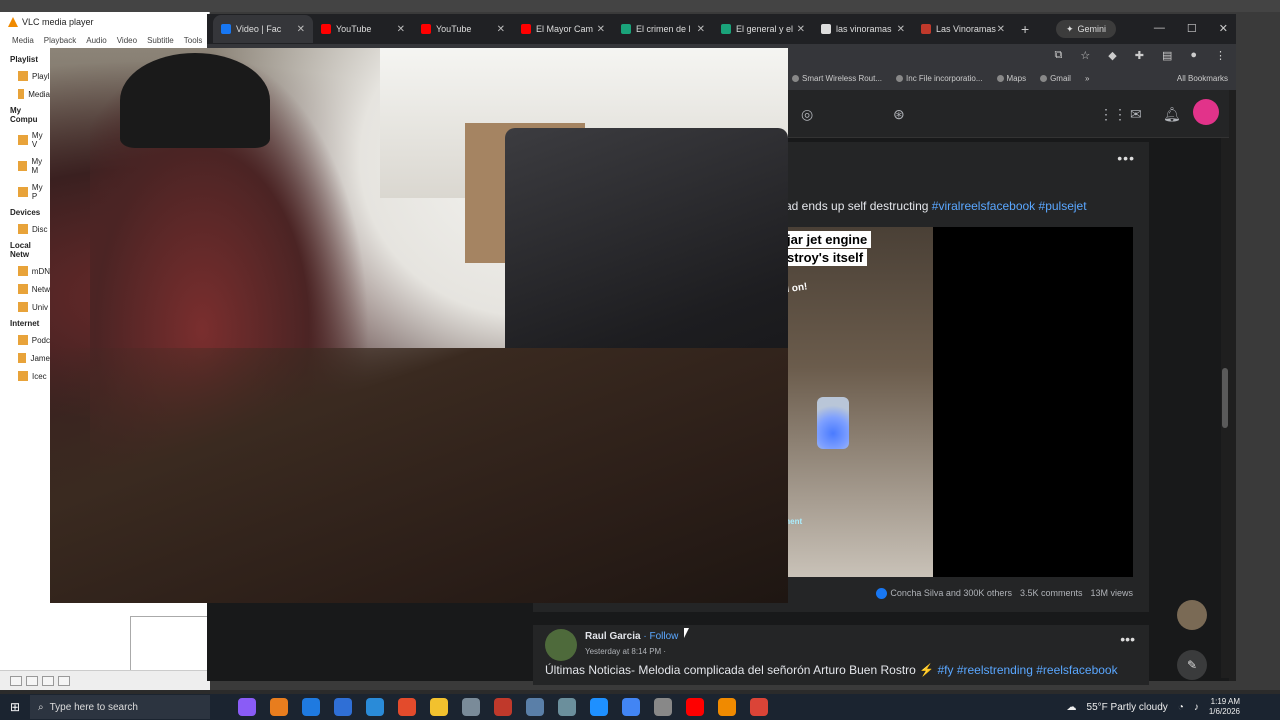 Image resolution: width=1280 pixels, height=720 pixels. What do you see at coordinates (899, 114) in the screenshot?
I see `gaming-icon: ⊛` at bounding box center [899, 114].